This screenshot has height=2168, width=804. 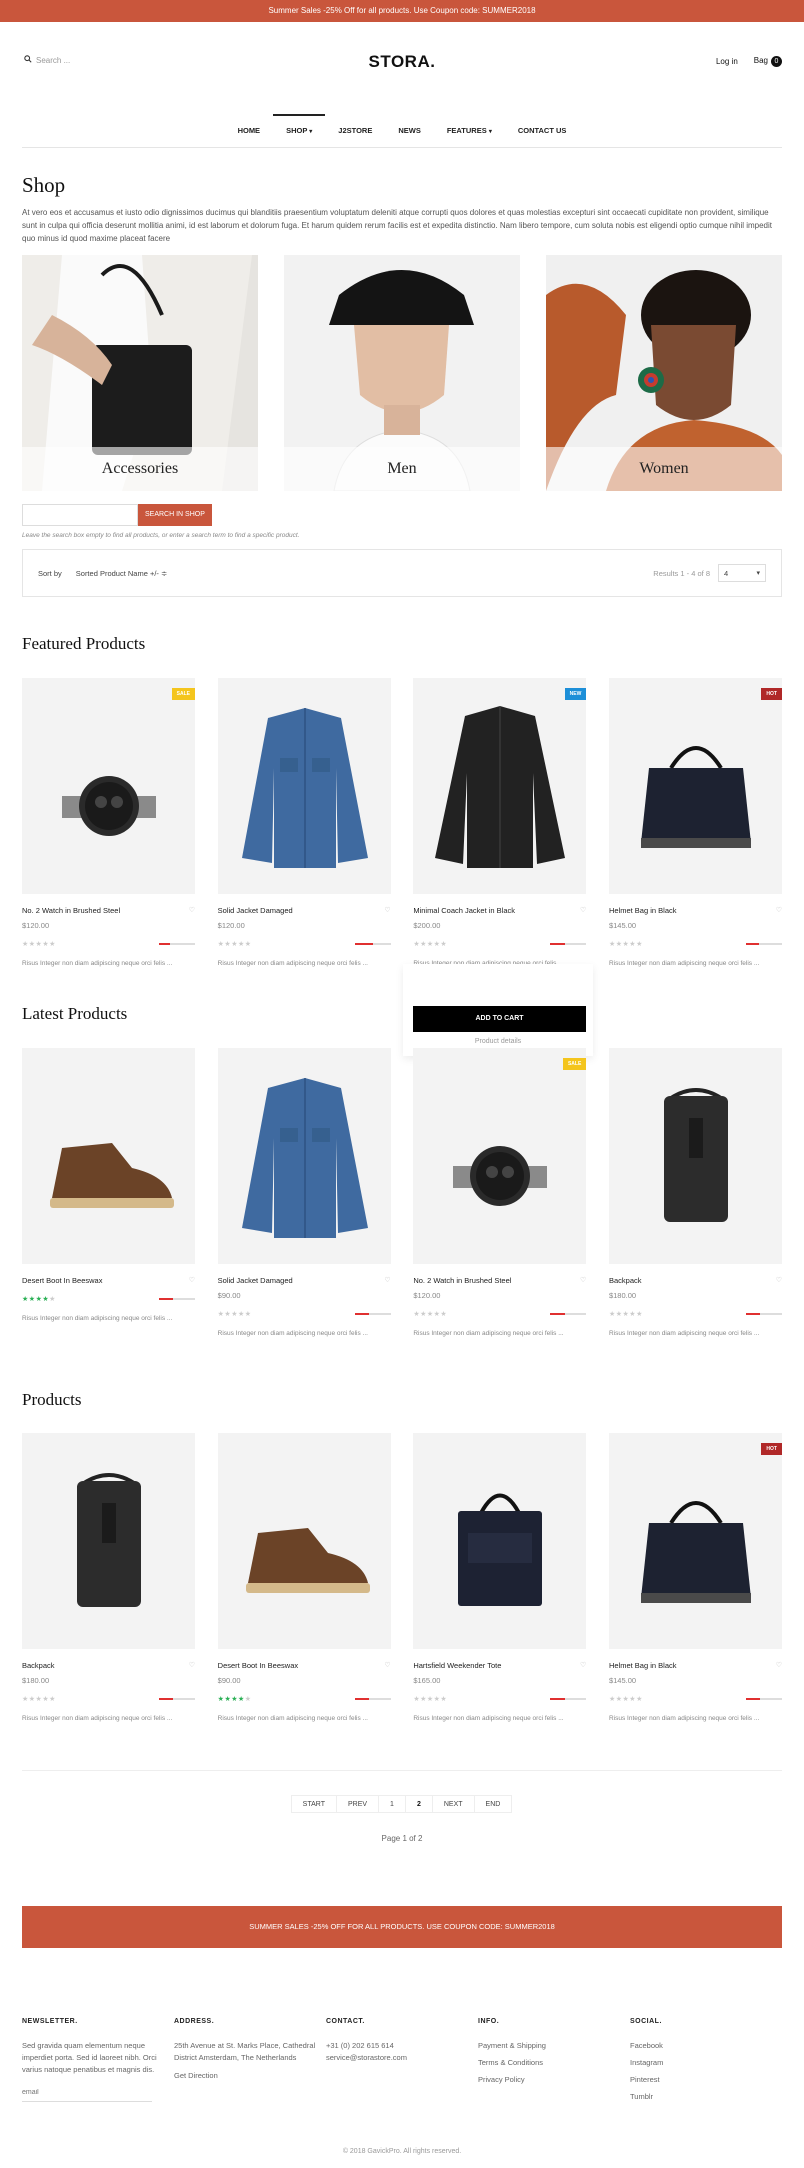 What do you see at coordinates (499, 1019) in the screenshot?
I see `add-to-cart-button: ADD TO CART` at bounding box center [499, 1019].